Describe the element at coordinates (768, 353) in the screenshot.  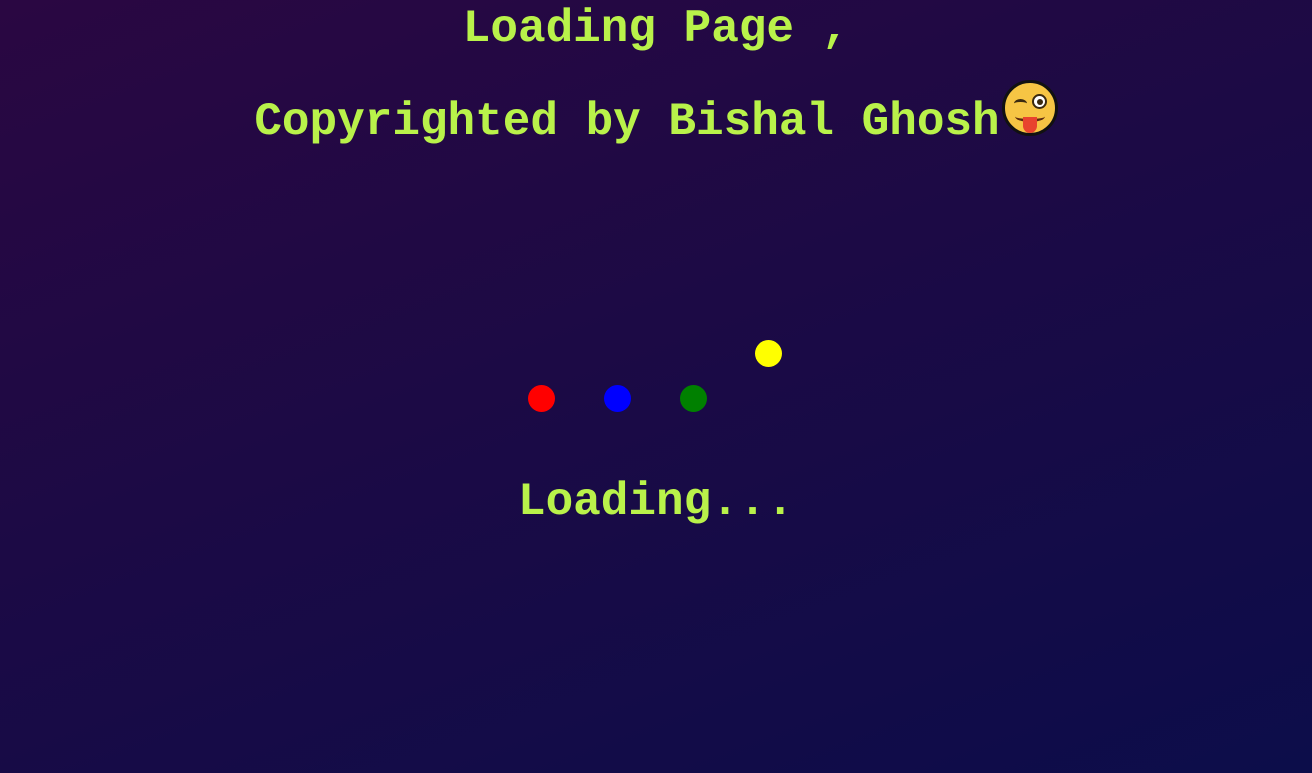
I see `loader-dot-yellow` at that location.